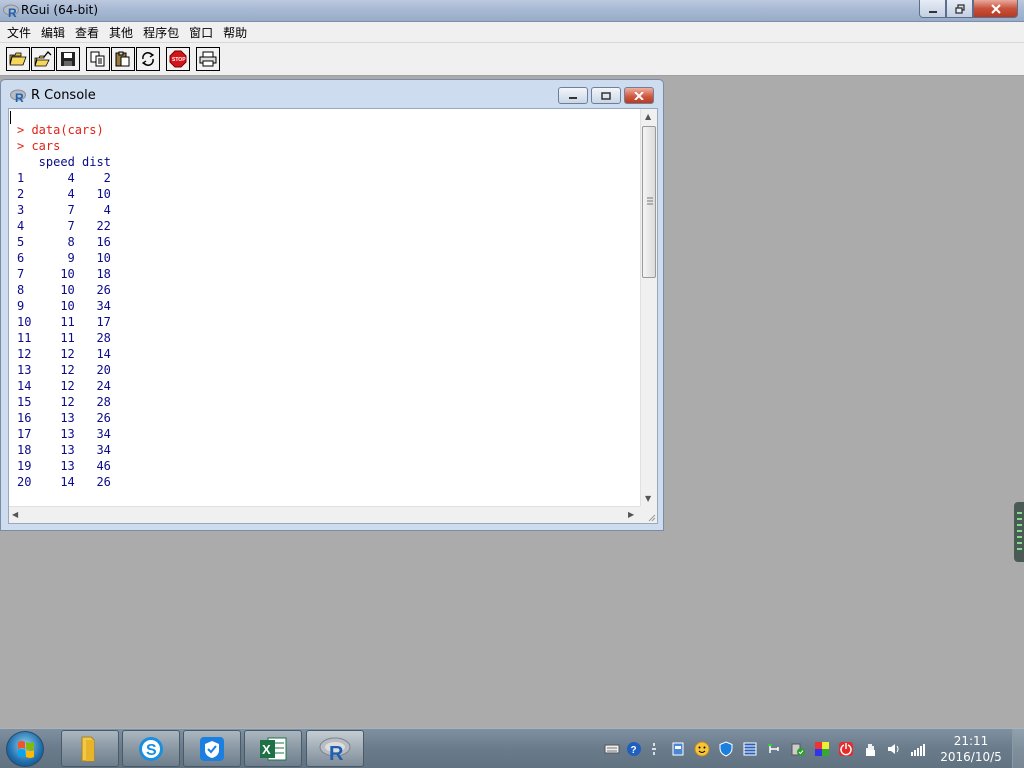 This screenshot has width=1024, height=768. I want to click on shield-tray-icon, so click(726, 749).